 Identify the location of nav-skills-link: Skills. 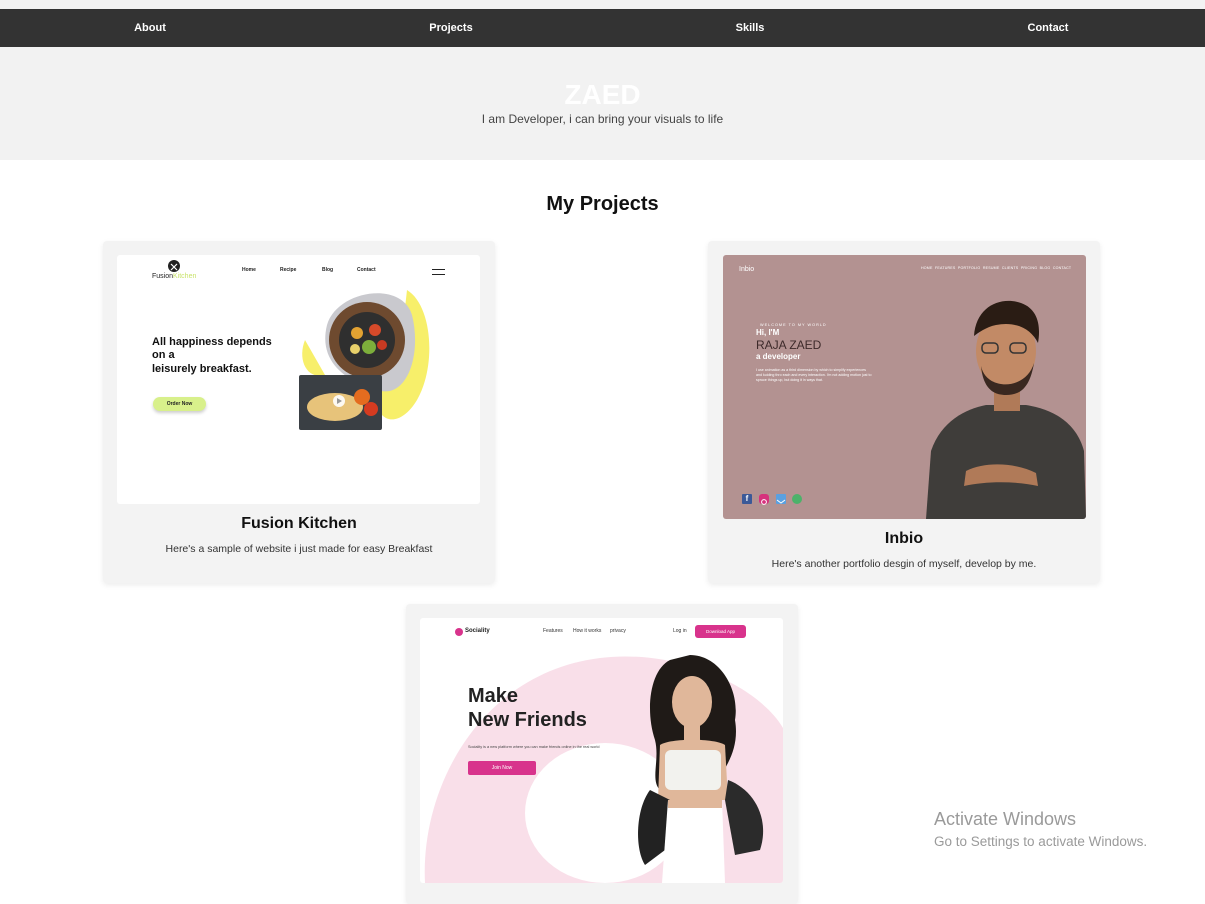
(750, 28).